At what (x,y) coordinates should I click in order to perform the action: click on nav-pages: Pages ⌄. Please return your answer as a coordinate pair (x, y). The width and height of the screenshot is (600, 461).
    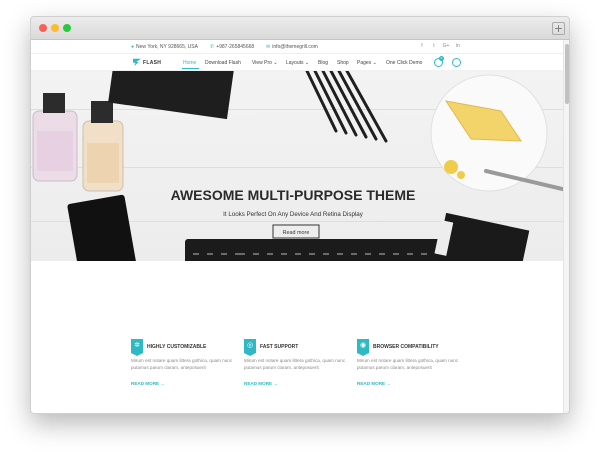
    Looking at the image, I should click on (367, 63).